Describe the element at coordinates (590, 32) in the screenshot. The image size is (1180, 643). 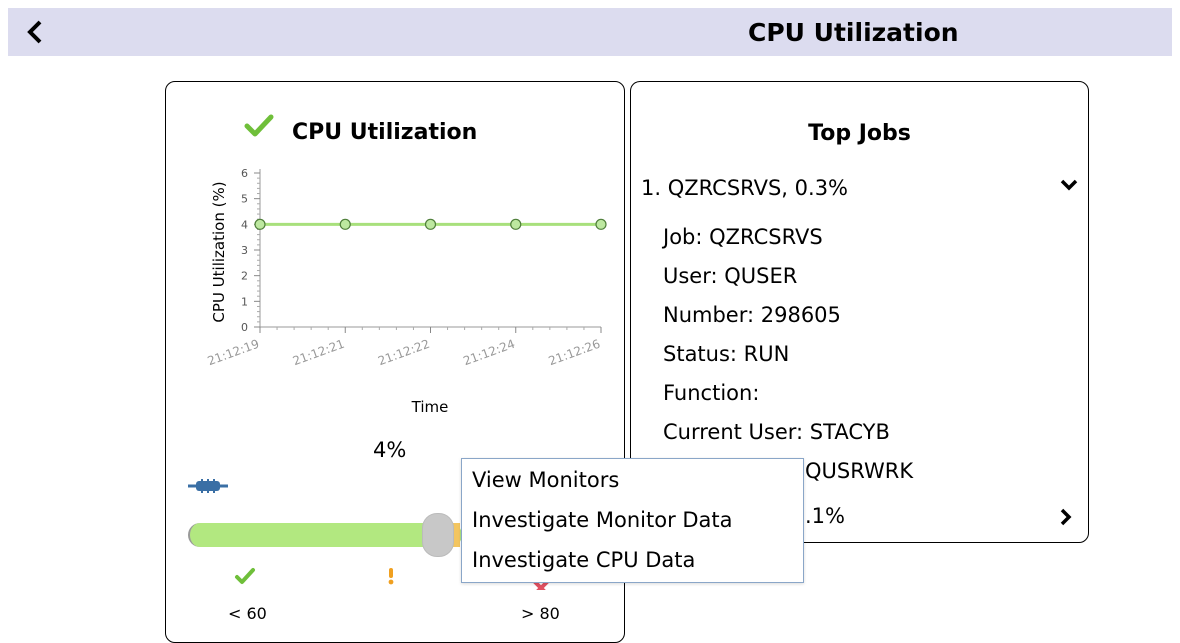
I see `header-bar: CPU Utilization` at that location.